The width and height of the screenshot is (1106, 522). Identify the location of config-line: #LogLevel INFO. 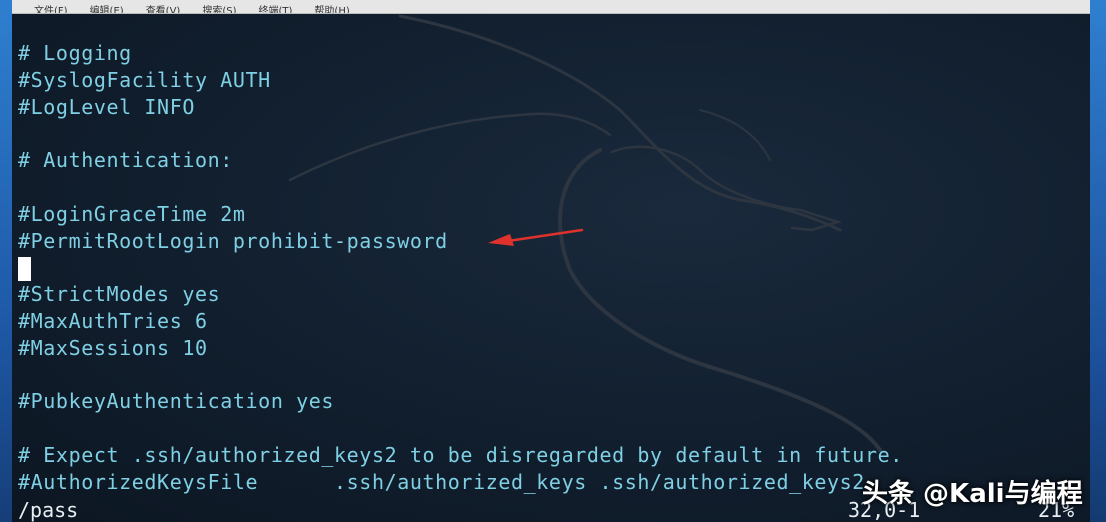
(106, 106).